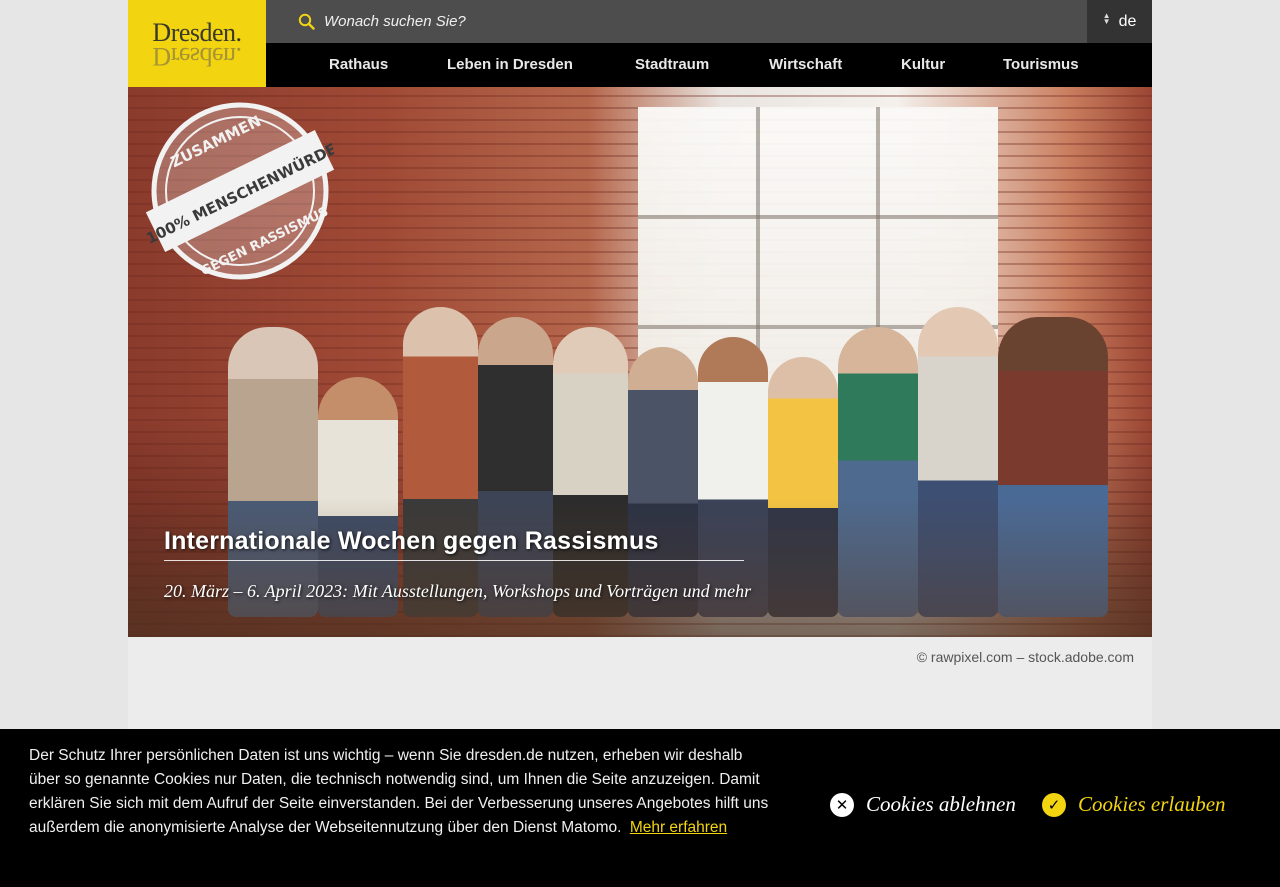 This screenshot has width=1280, height=887. I want to click on decline-cookies-button: ✕ Cookies ablehnen, so click(923, 804).